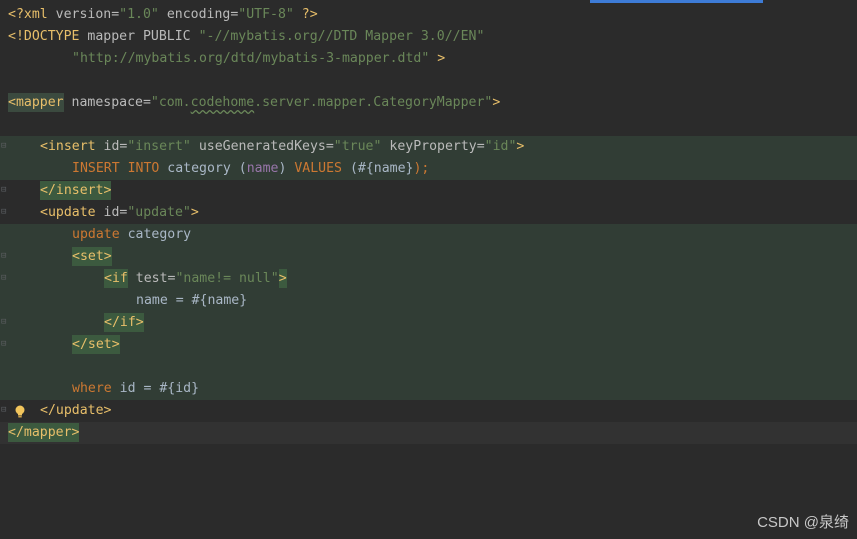 This screenshot has width=857, height=539. Describe the element at coordinates (428, 323) in the screenshot. I see `code-line-15: ⊟ </if>` at that location.